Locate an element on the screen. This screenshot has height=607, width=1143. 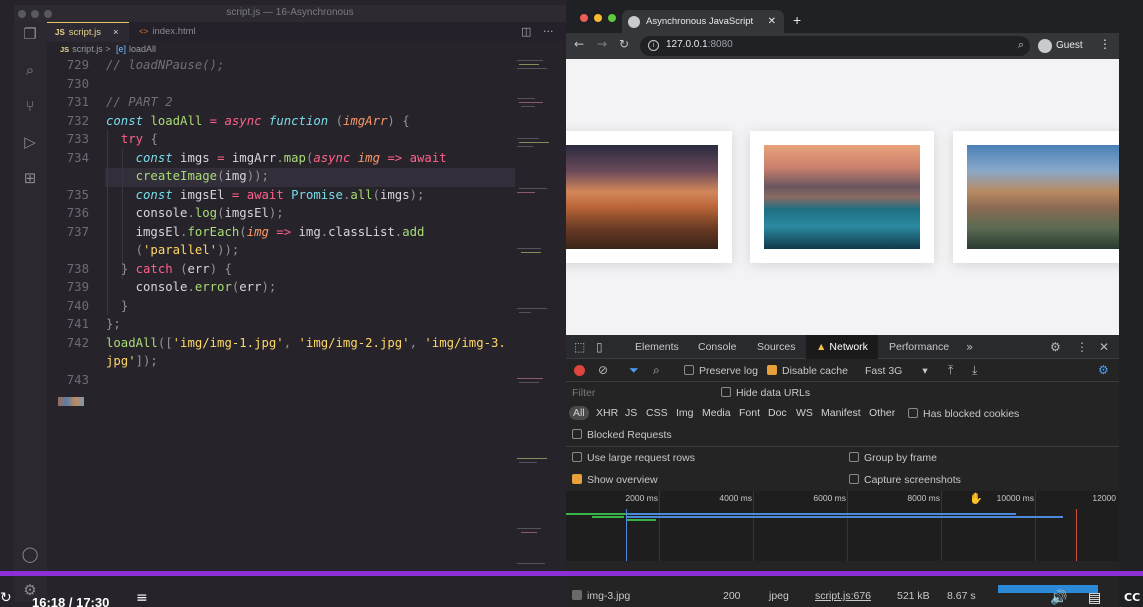
image-card is located at coordinates (842, 197).